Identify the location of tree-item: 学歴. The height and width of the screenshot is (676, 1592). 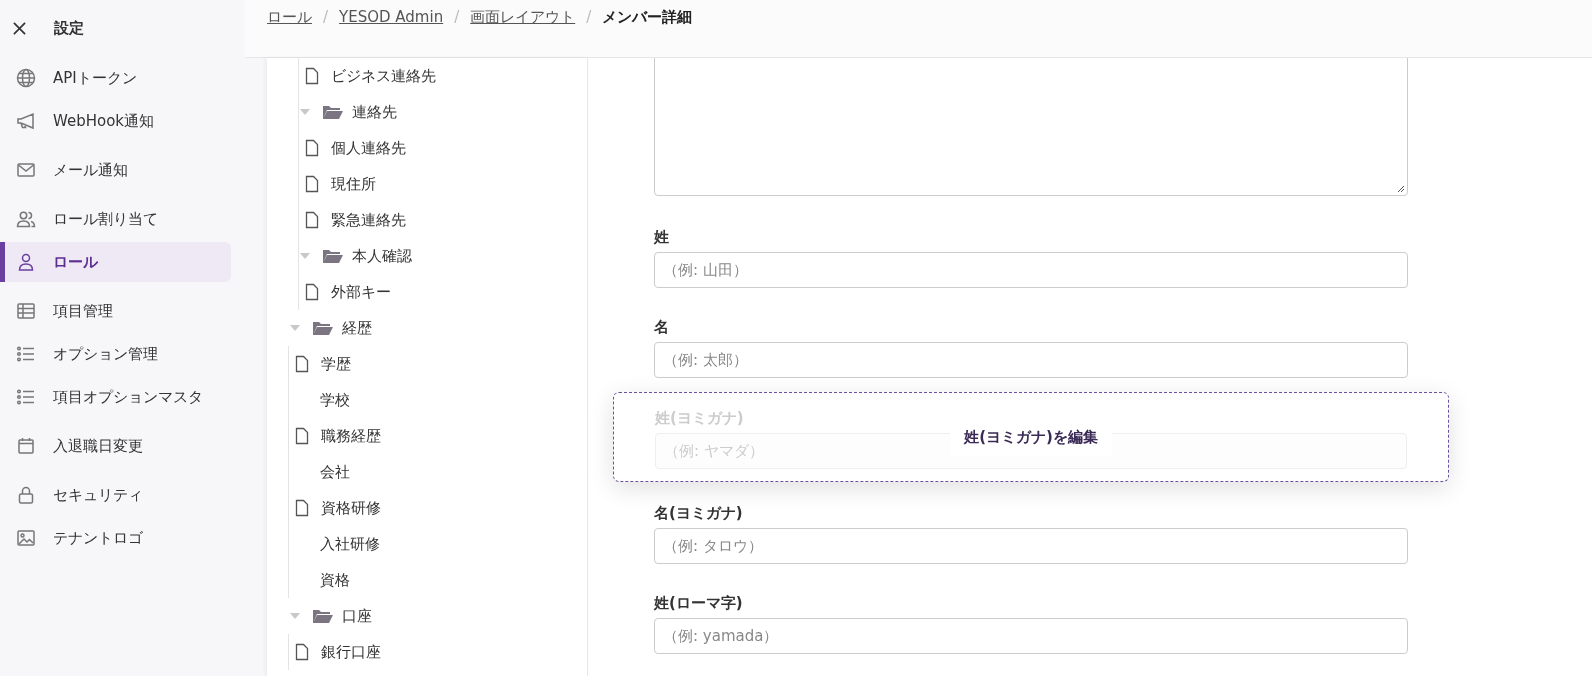
(336, 364).